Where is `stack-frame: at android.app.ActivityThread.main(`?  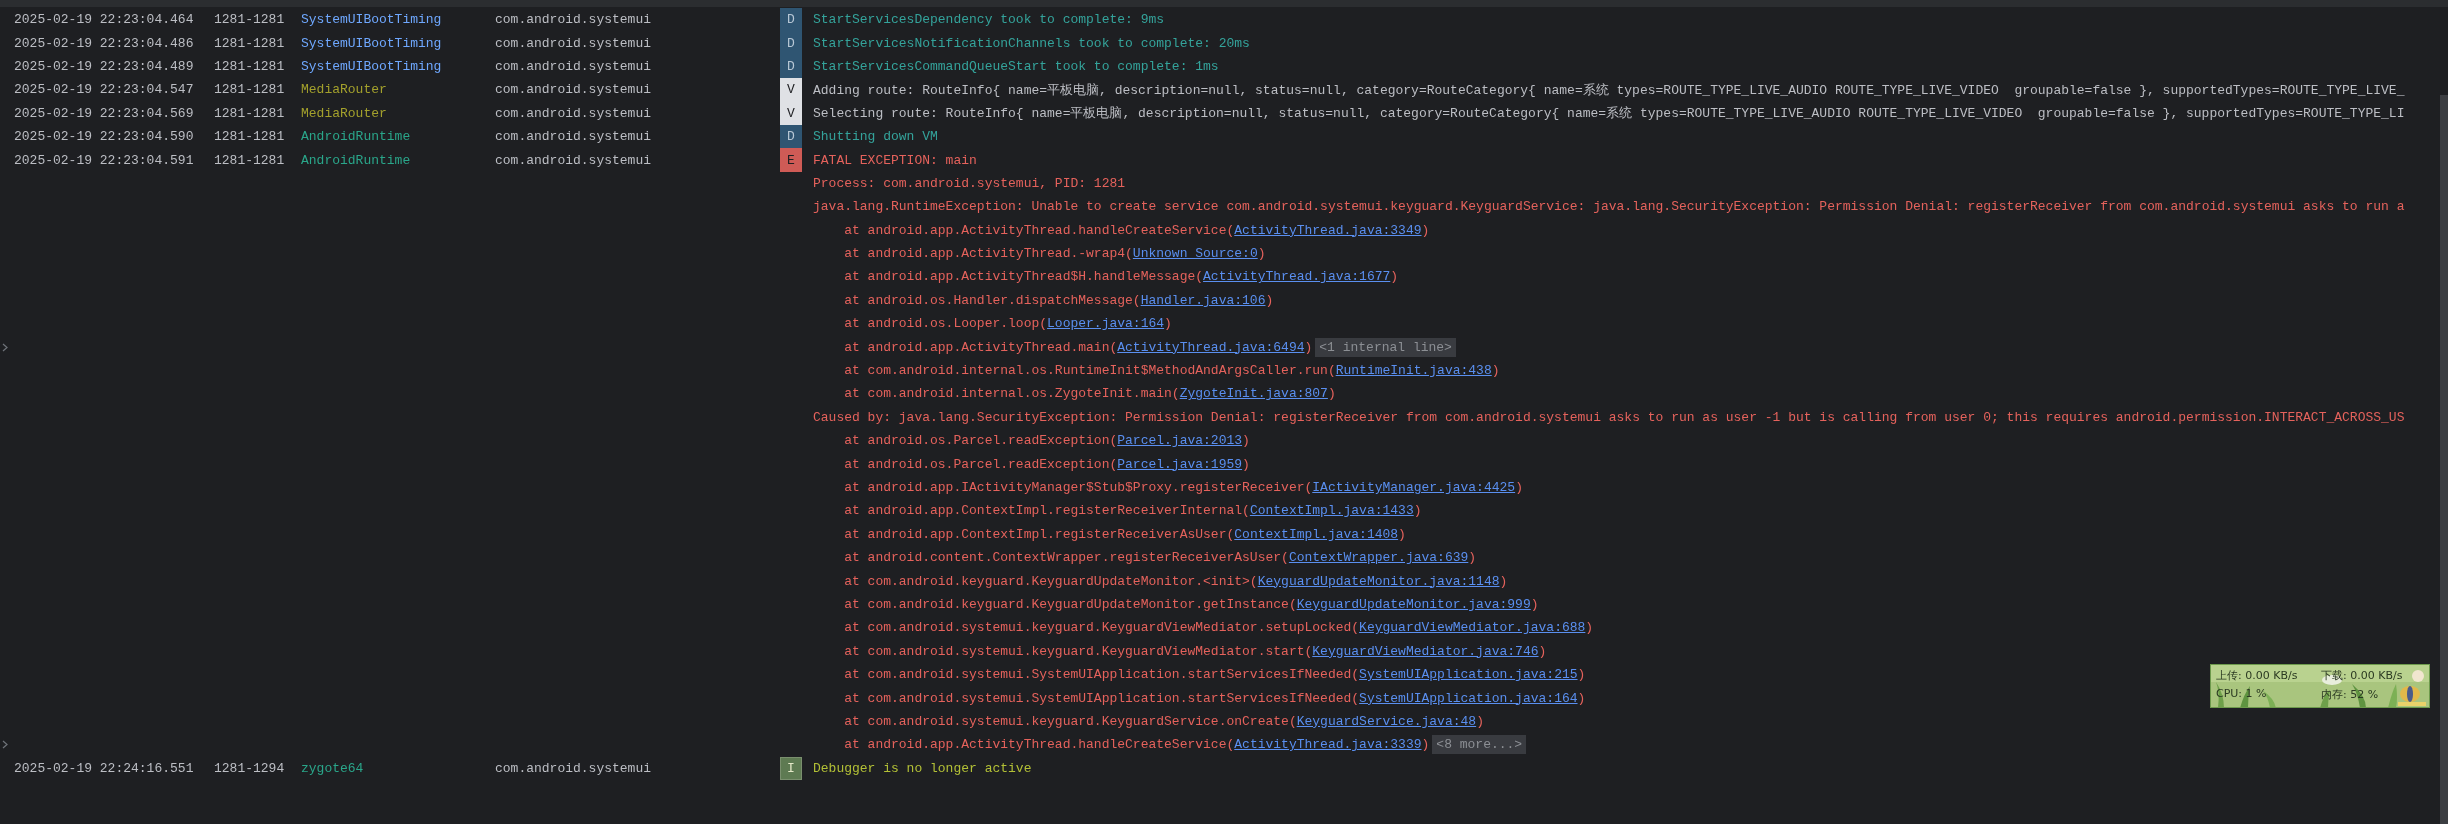 stack-frame: at android.app.ActivityThread.main( is located at coordinates (981, 347).